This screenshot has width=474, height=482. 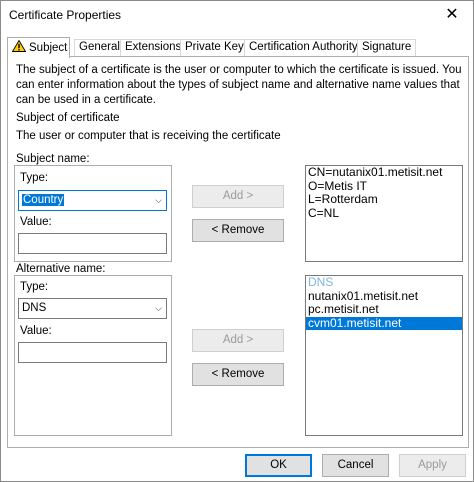 I want to click on alternative-type-label: Type:, so click(x=34, y=287).